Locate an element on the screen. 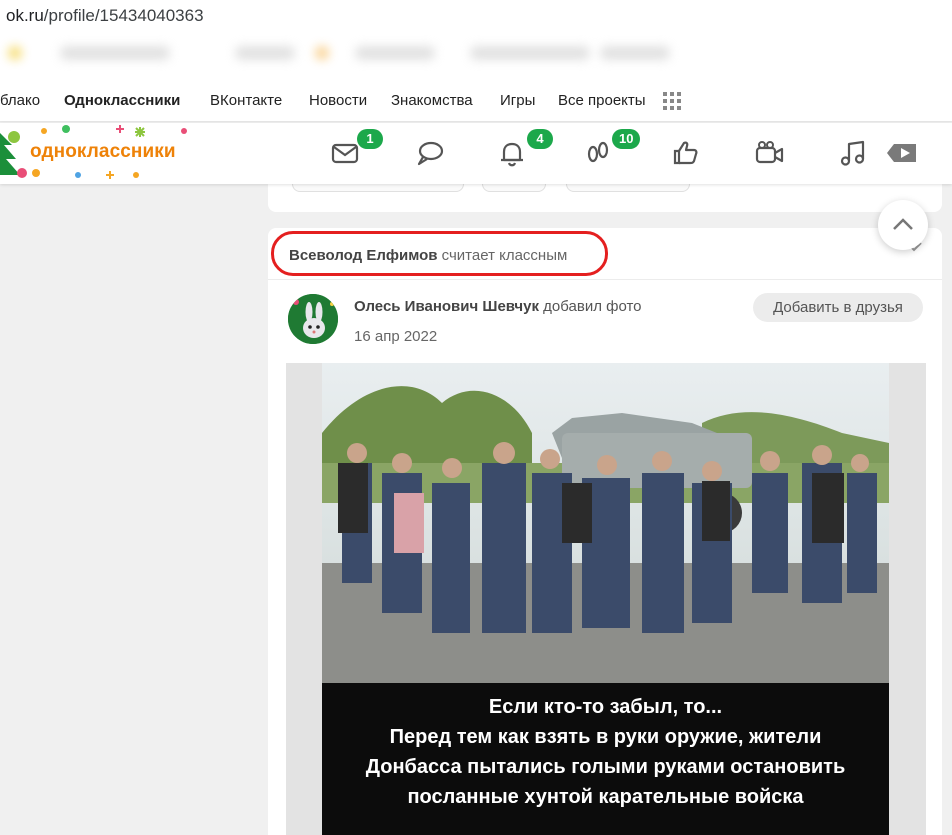 The width and height of the screenshot is (952, 835). bunny-avatar-icon is located at coordinates (313, 319).